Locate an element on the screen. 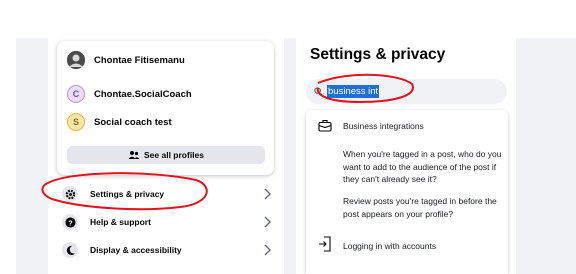  search-input: business int is located at coordinates (406, 91).